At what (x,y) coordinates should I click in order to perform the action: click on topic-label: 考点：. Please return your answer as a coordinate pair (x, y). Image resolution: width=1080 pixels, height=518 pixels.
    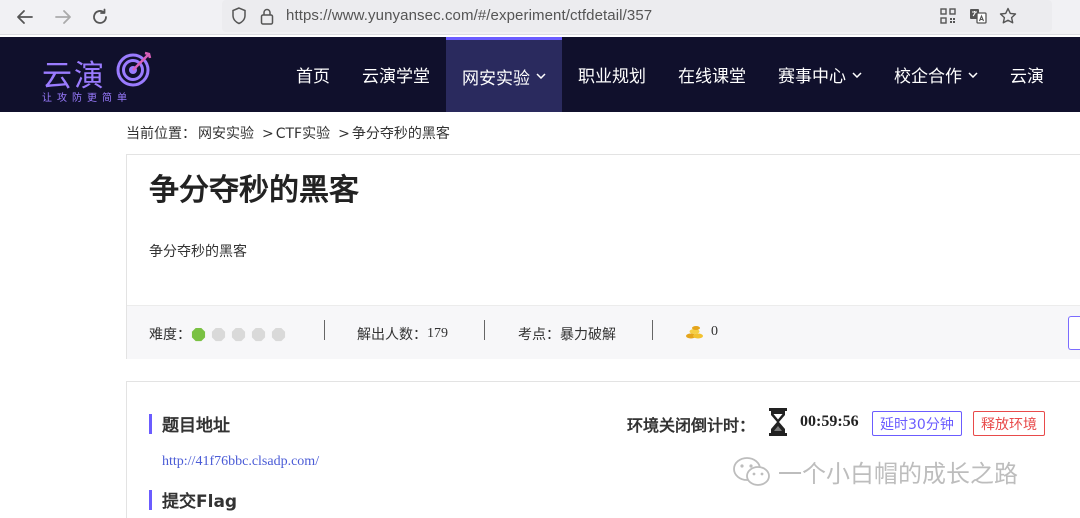
    Looking at the image, I should click on (539, 335).